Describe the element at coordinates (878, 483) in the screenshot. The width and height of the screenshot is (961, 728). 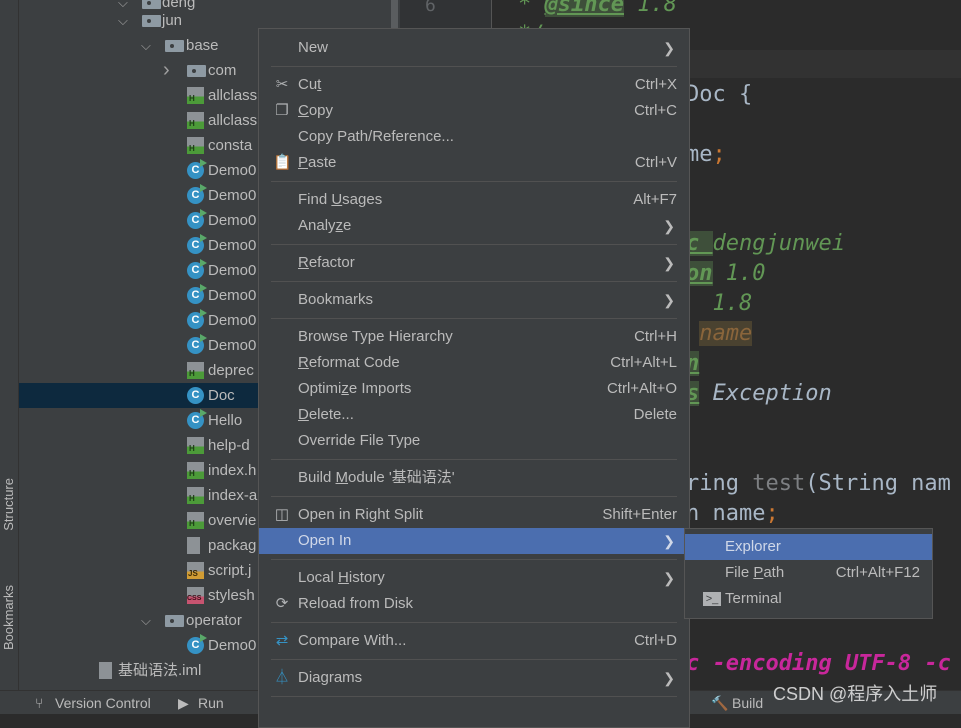
I see `code-token: (String nam` at that location.